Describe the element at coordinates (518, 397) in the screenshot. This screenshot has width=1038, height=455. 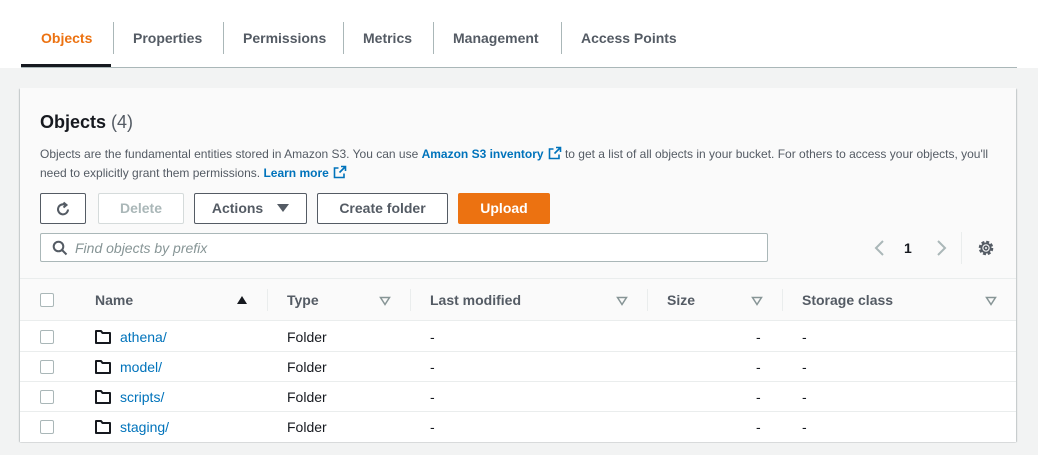
I see `table-row: scripts/ Folder - - -` at that location.